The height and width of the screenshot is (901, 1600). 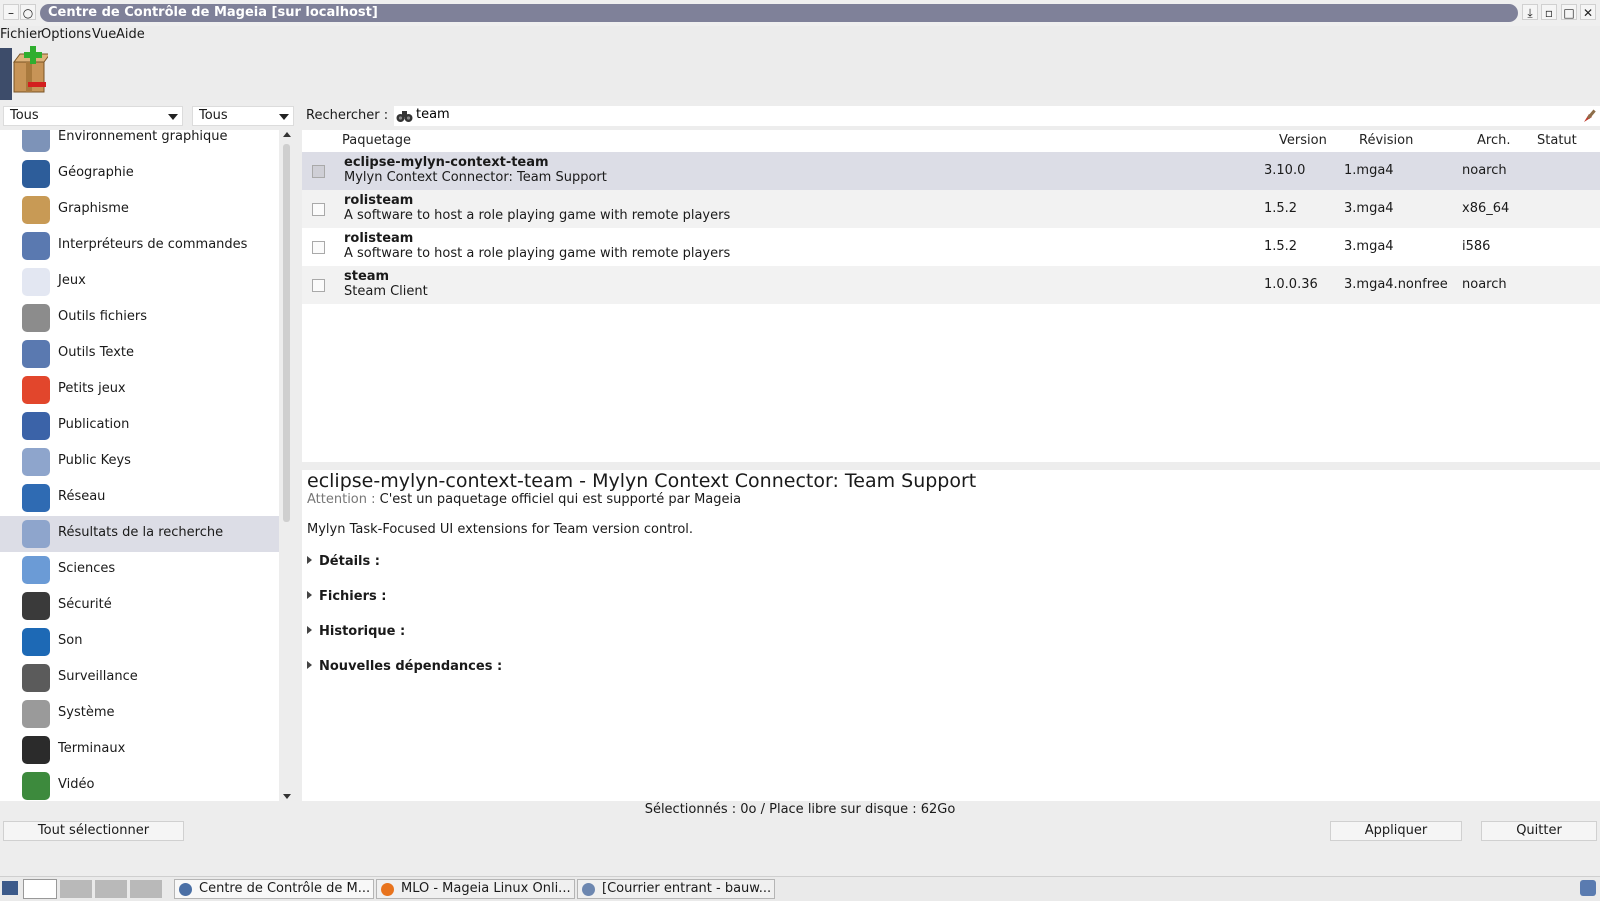 What do you see at coordinates (153, 244) in the screenshot?
I see `category-label: Interpréteurs de commandes` at bounding box center [153, 244].